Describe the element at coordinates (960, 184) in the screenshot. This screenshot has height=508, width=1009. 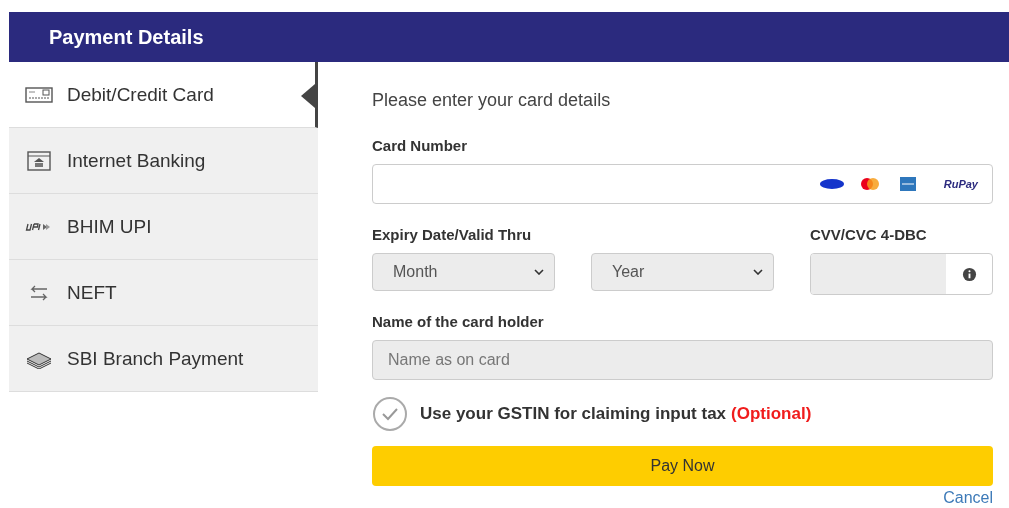
I see `rupay-logo: RuPay` at that location.